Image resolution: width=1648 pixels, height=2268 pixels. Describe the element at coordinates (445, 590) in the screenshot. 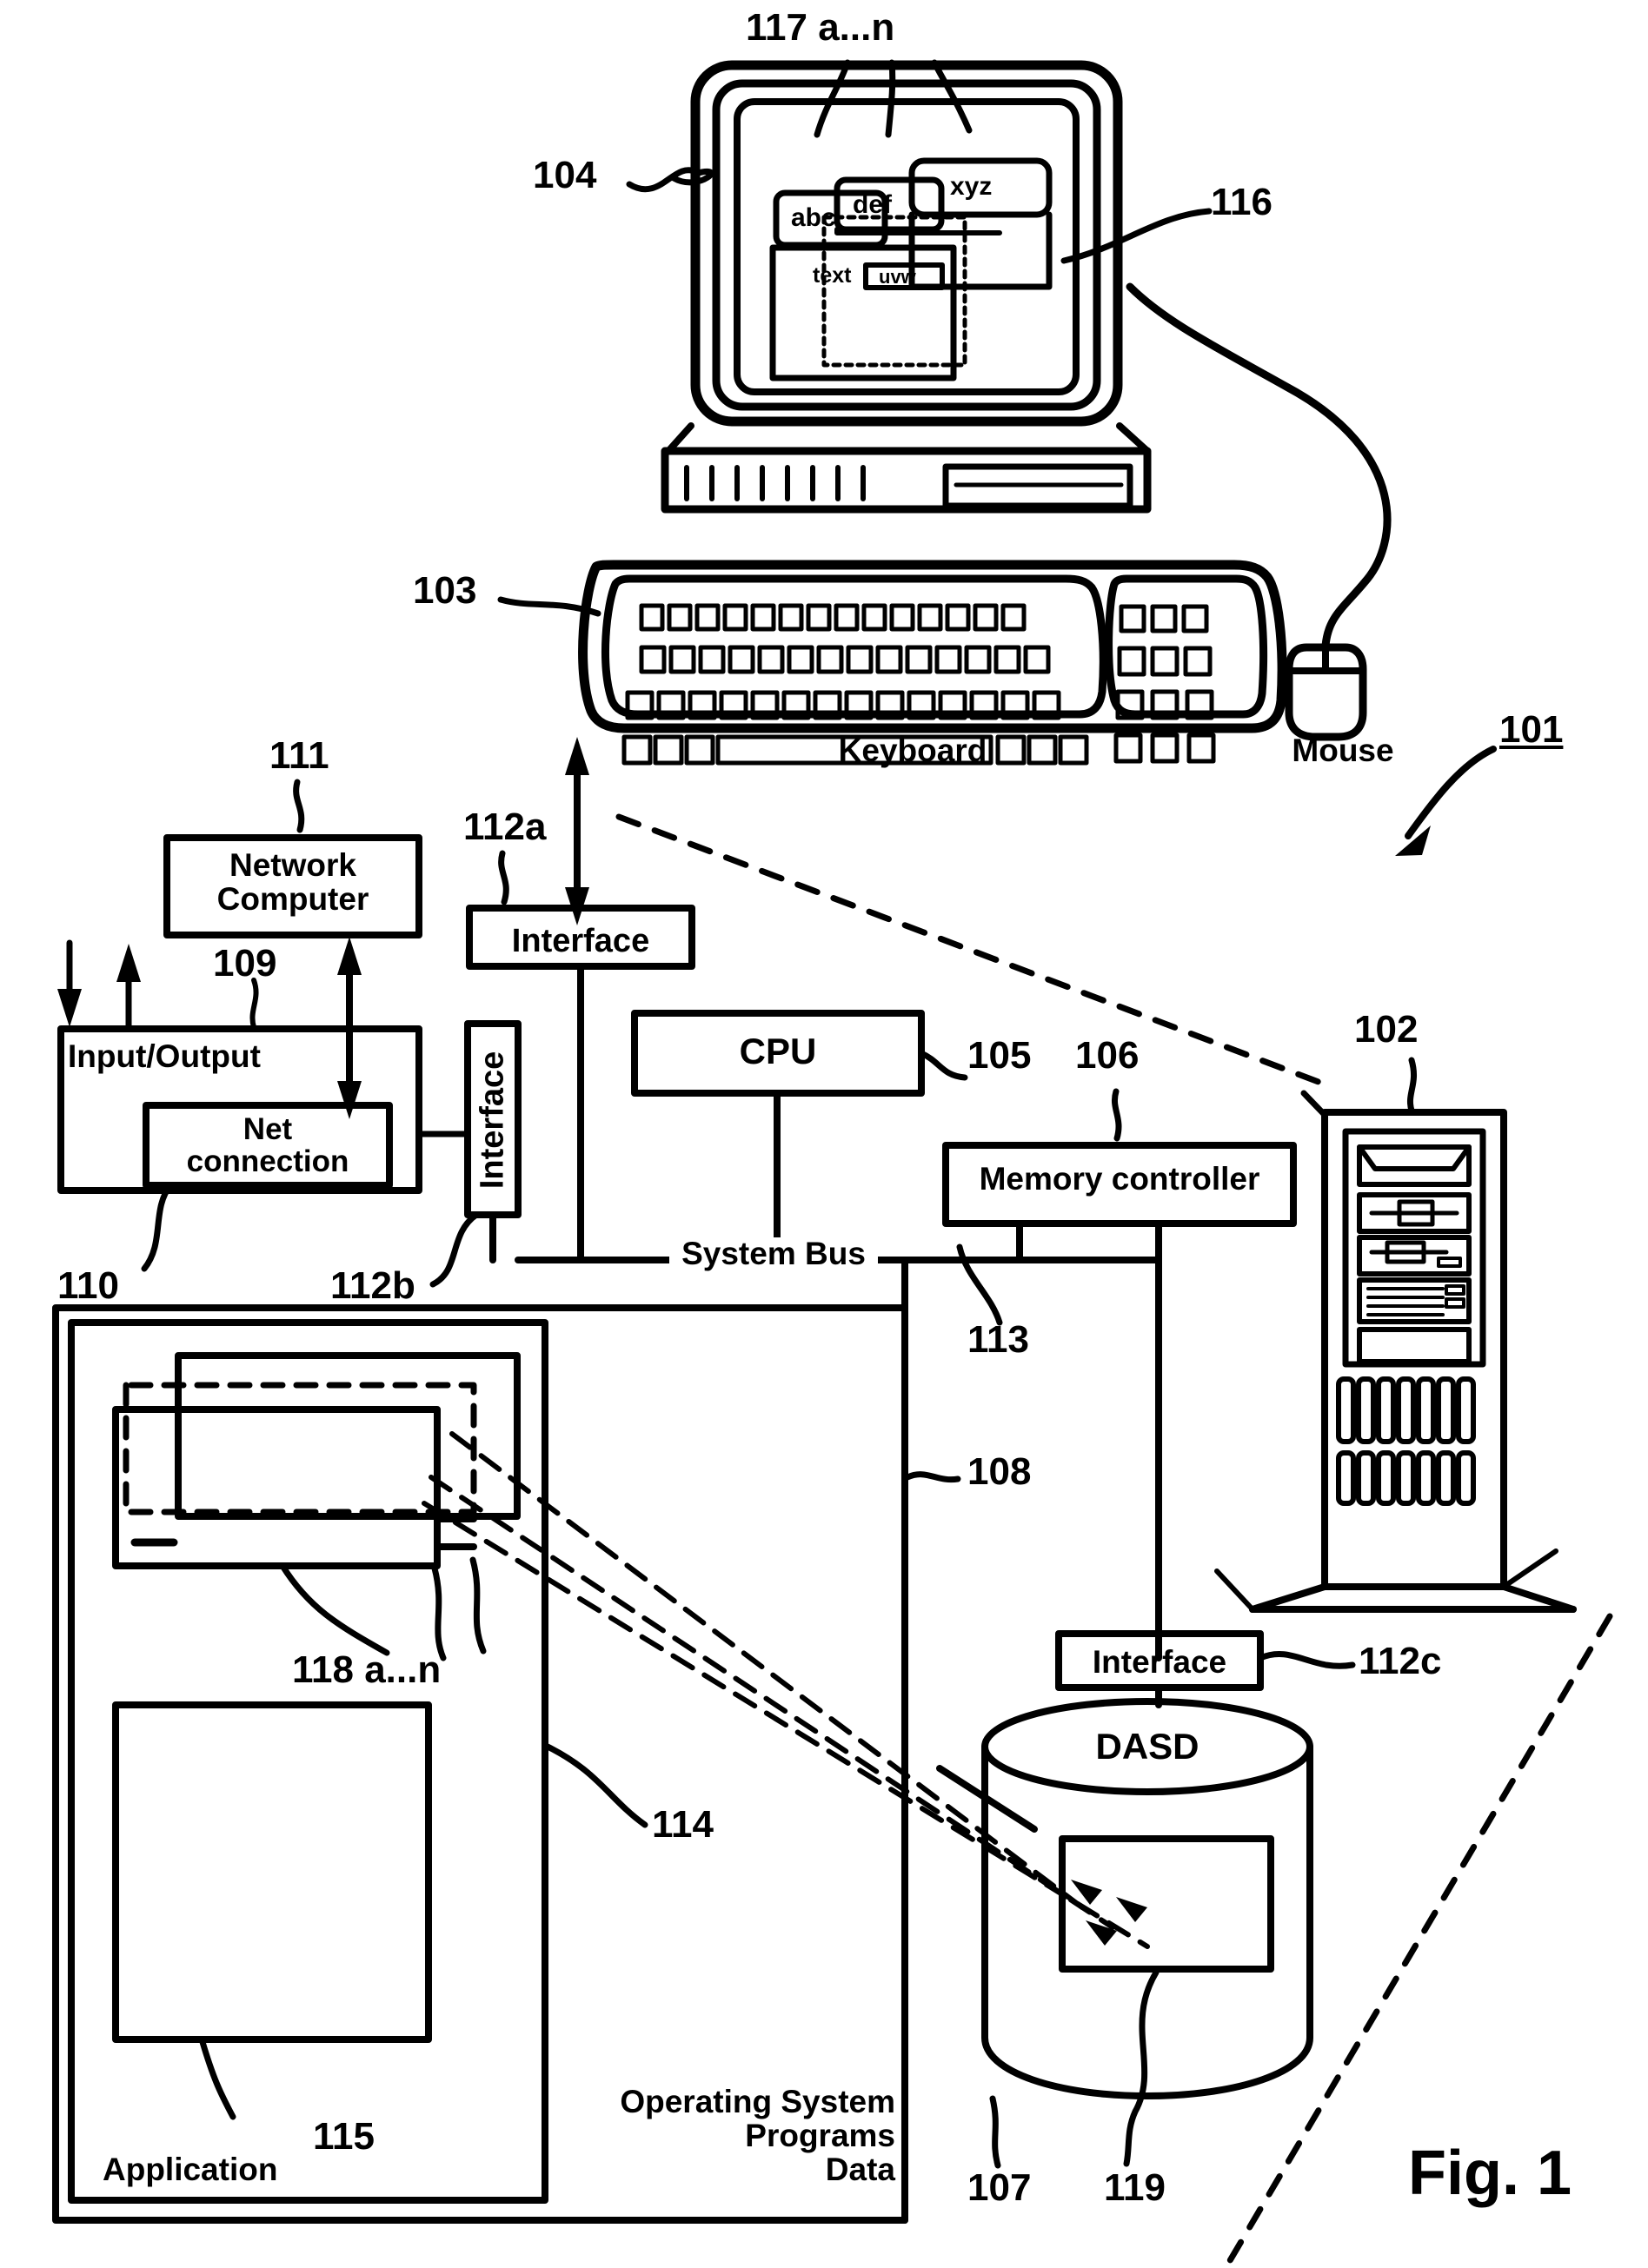

I see `ref-103: 103` at that location.